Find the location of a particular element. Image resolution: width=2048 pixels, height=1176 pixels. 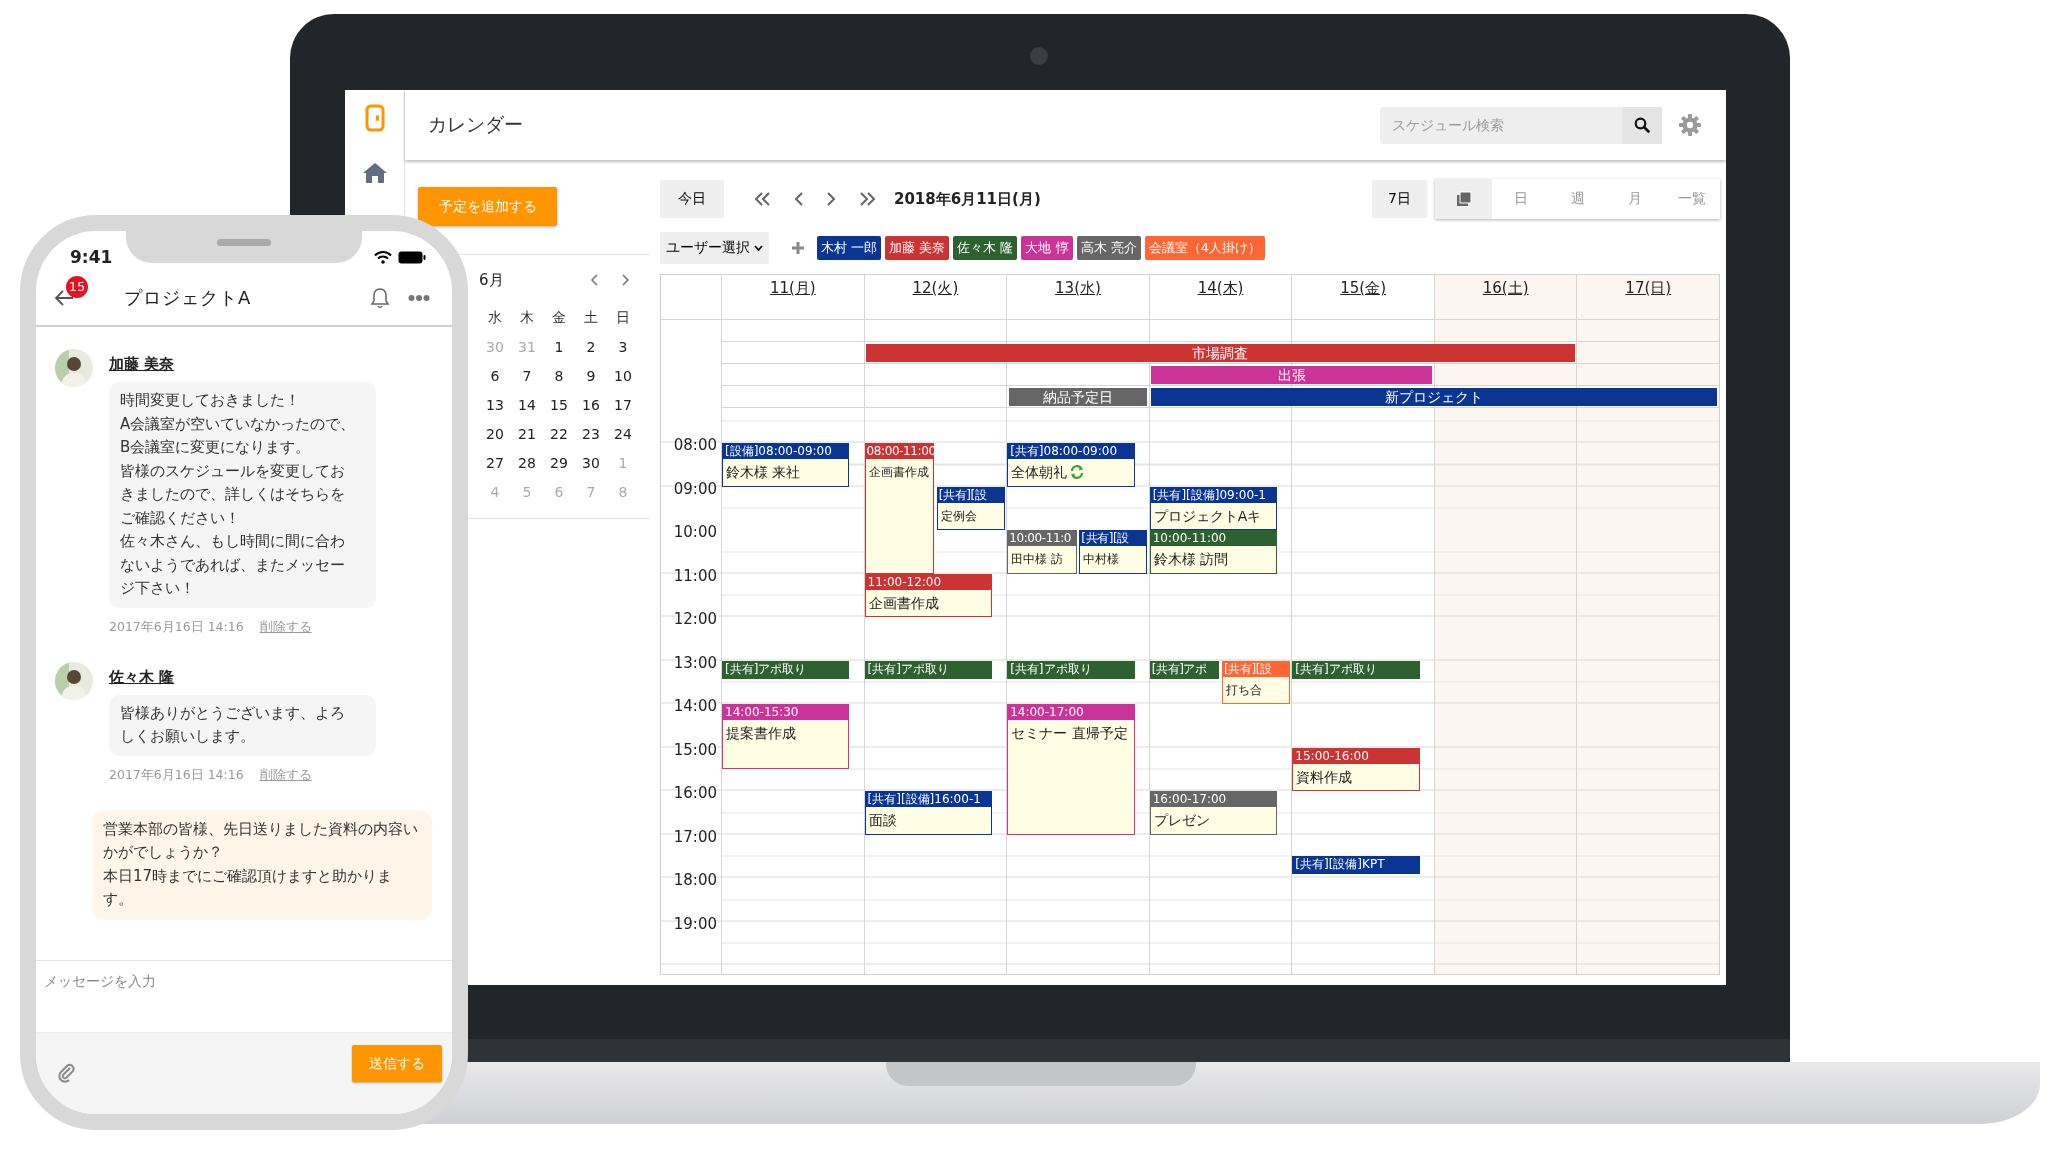

bell-icon is located at coordinates (380, 298).